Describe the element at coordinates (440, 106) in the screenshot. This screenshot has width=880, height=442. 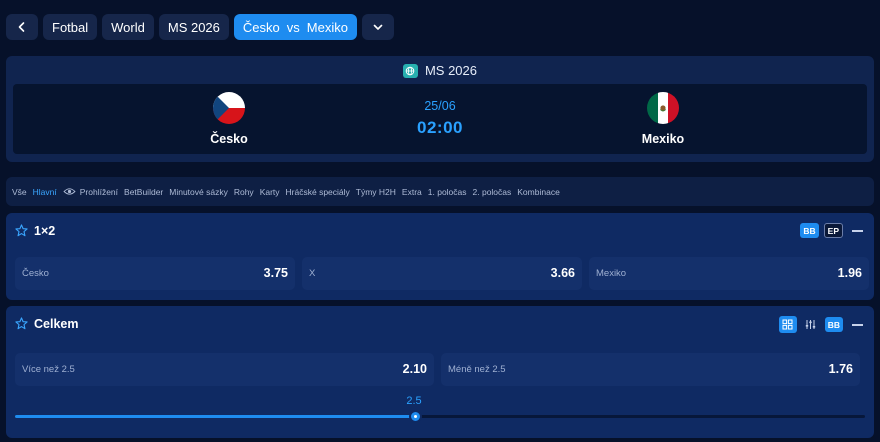
I see `kickoff-date: 25/06` at that location.